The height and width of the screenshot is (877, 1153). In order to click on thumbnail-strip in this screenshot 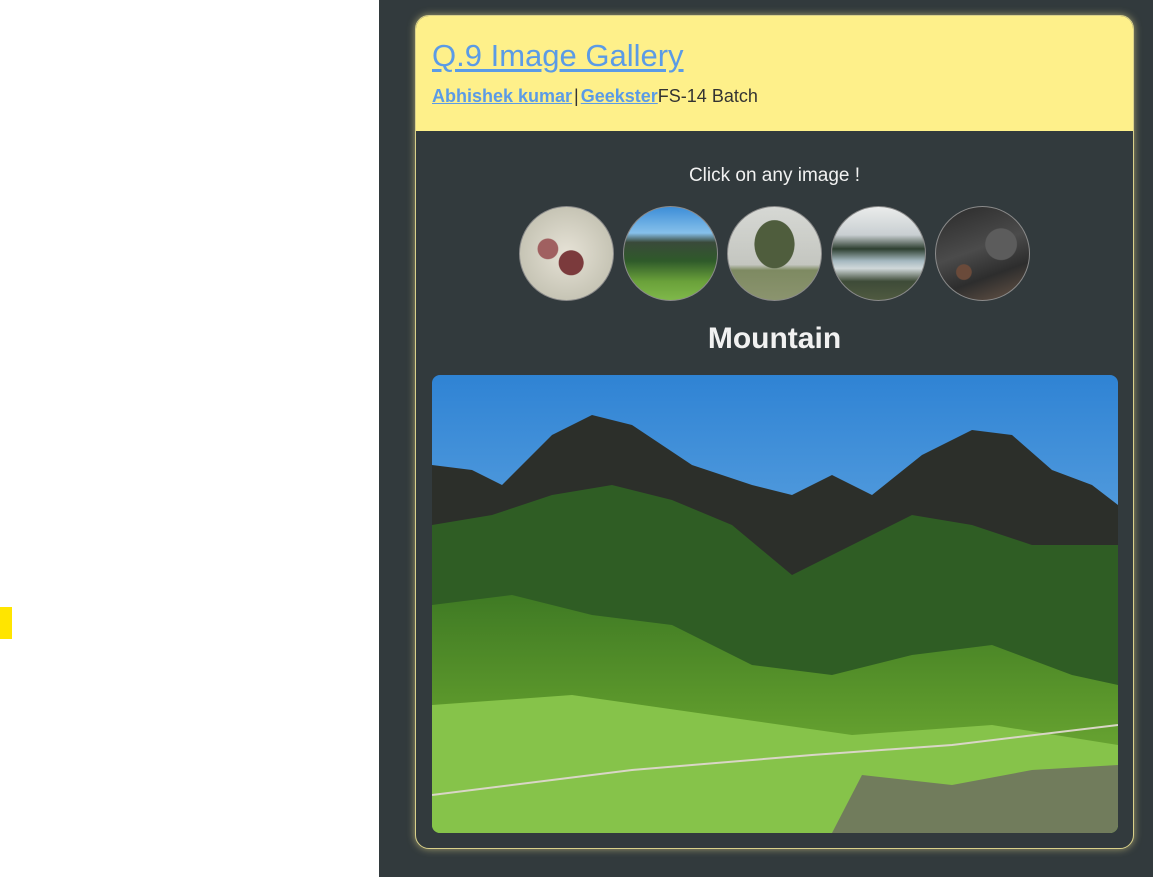, I will do `click(774, 253)`.